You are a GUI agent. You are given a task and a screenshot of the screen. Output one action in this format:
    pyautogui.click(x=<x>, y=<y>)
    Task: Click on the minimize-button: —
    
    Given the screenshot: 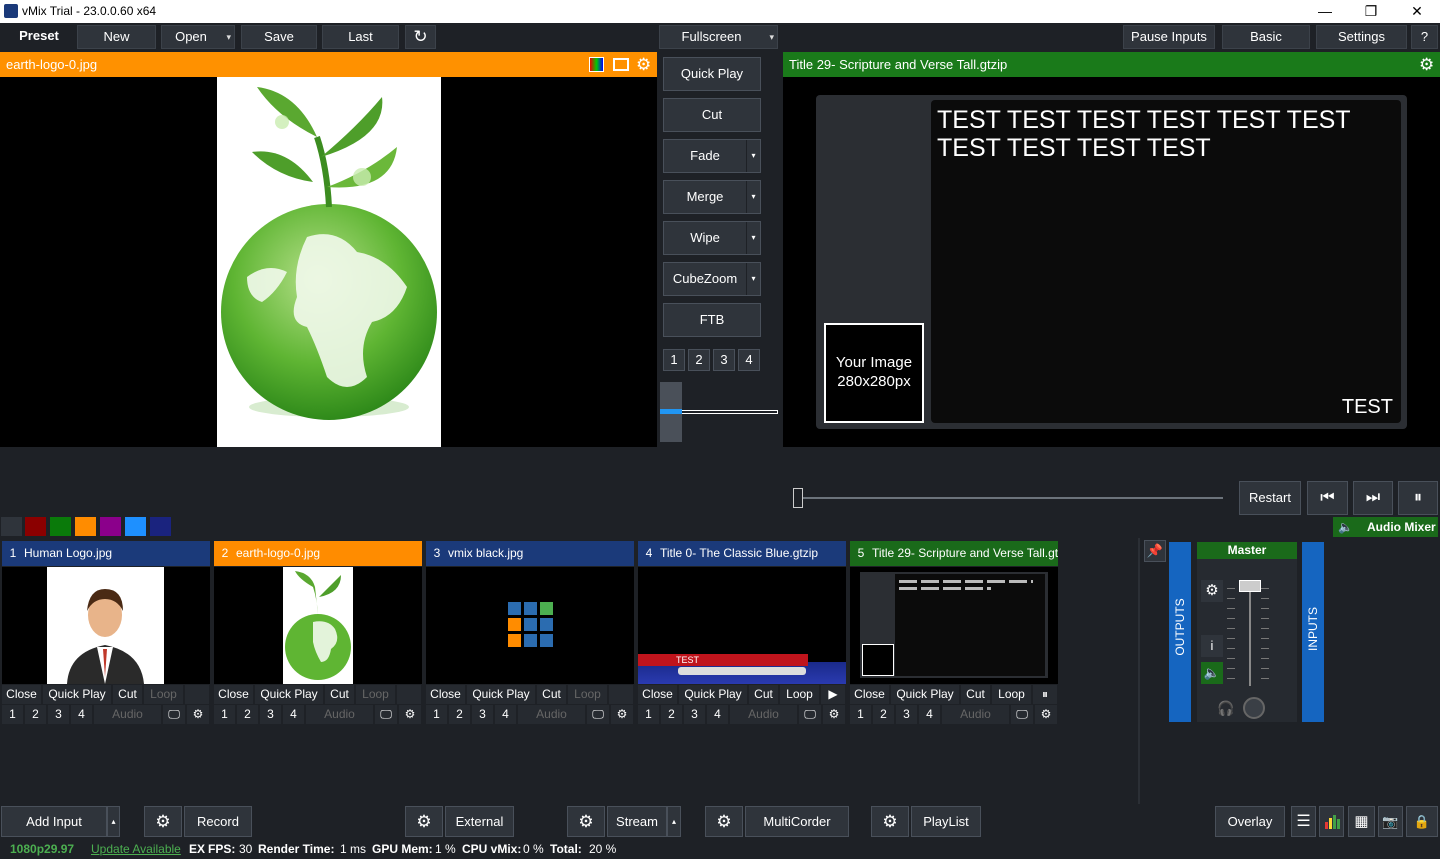 What is the action you would take?
    pyautogui.click(x=1325, y=11)
    